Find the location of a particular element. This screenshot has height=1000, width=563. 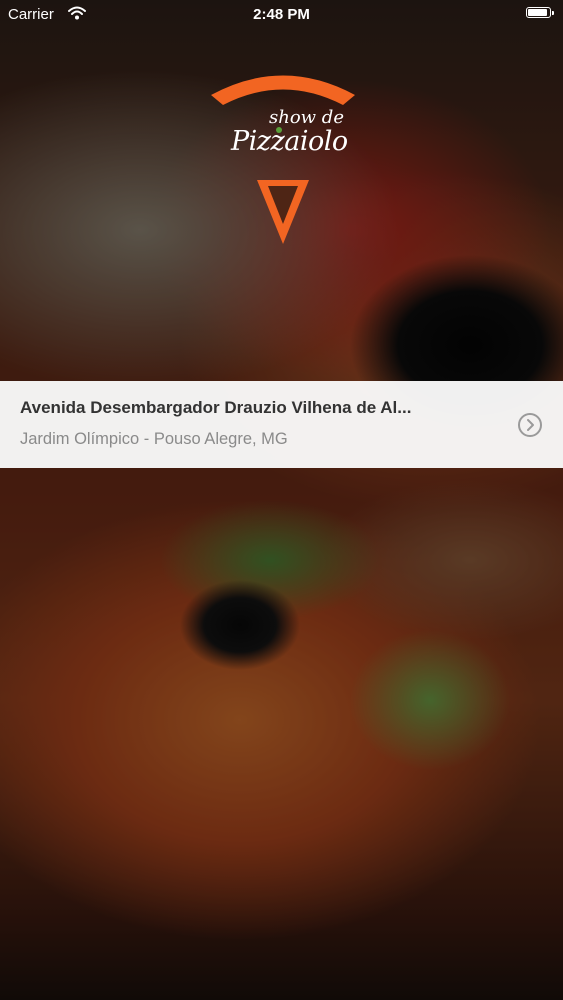

neighborhood-city: Jardim Olímpico - Pouso Alegre, MG is located at coordinates (154, 439).